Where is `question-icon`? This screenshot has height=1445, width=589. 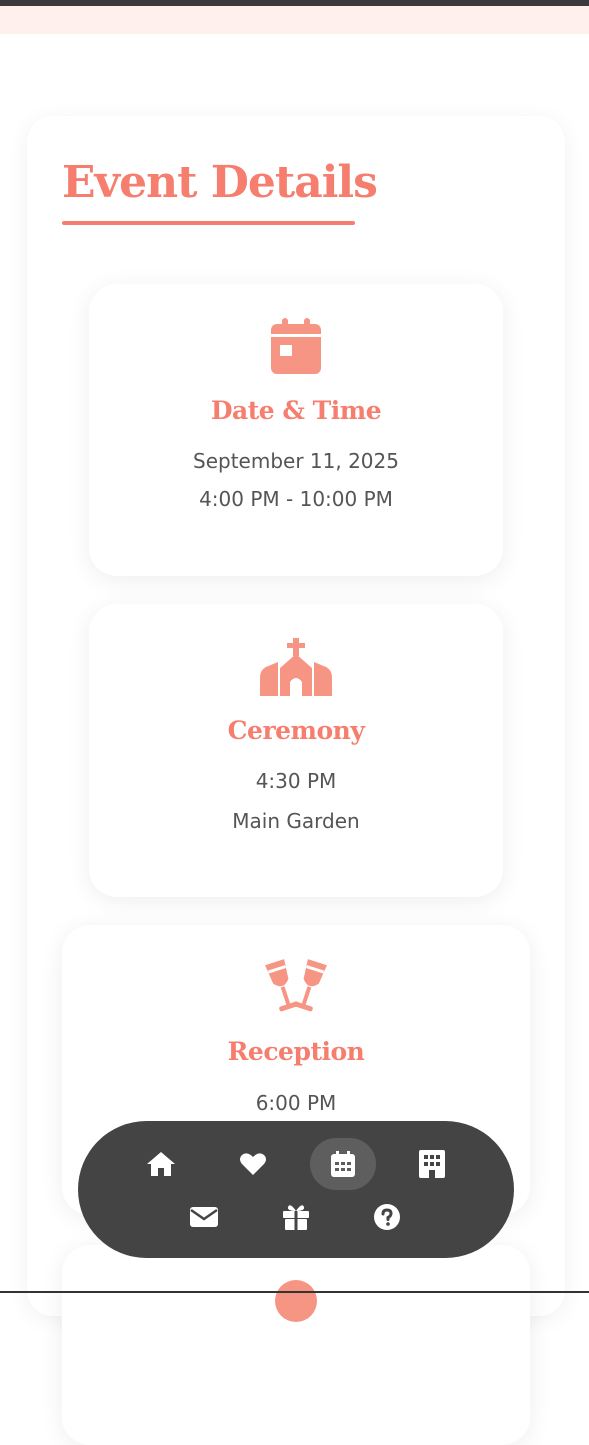 question-icon is located at coordinates (387, 1217).